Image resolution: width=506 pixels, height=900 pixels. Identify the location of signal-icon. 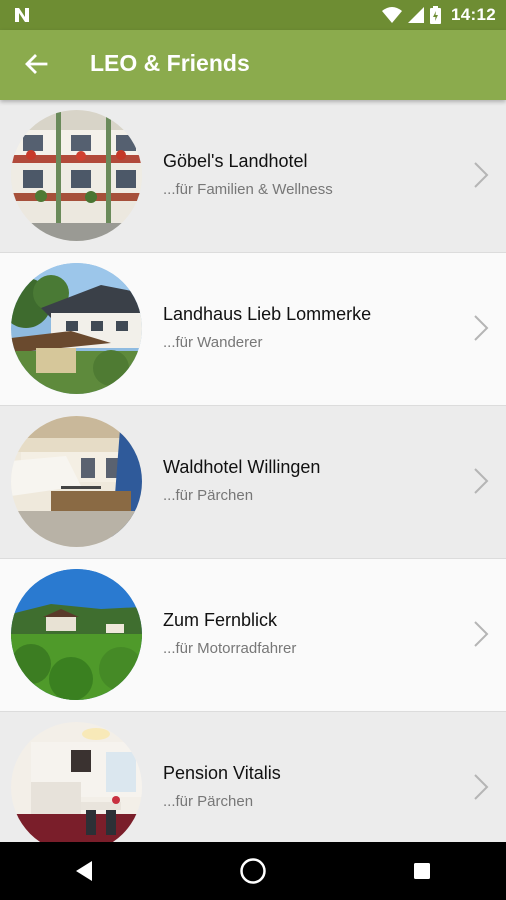
(416, 15).